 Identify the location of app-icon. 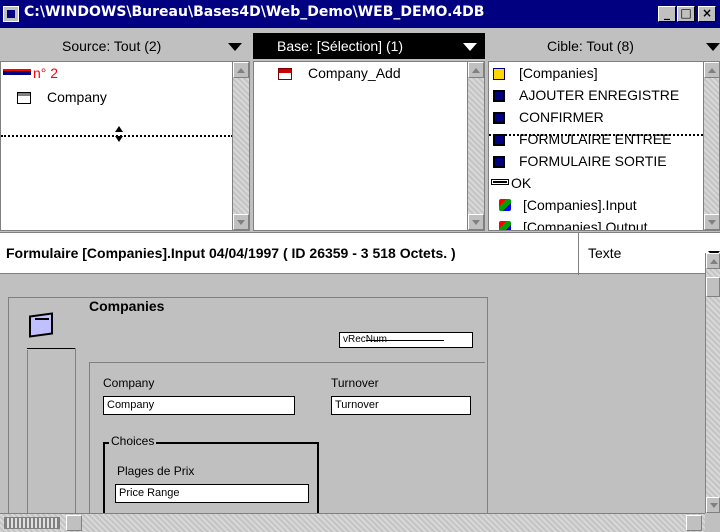
(11, 14).